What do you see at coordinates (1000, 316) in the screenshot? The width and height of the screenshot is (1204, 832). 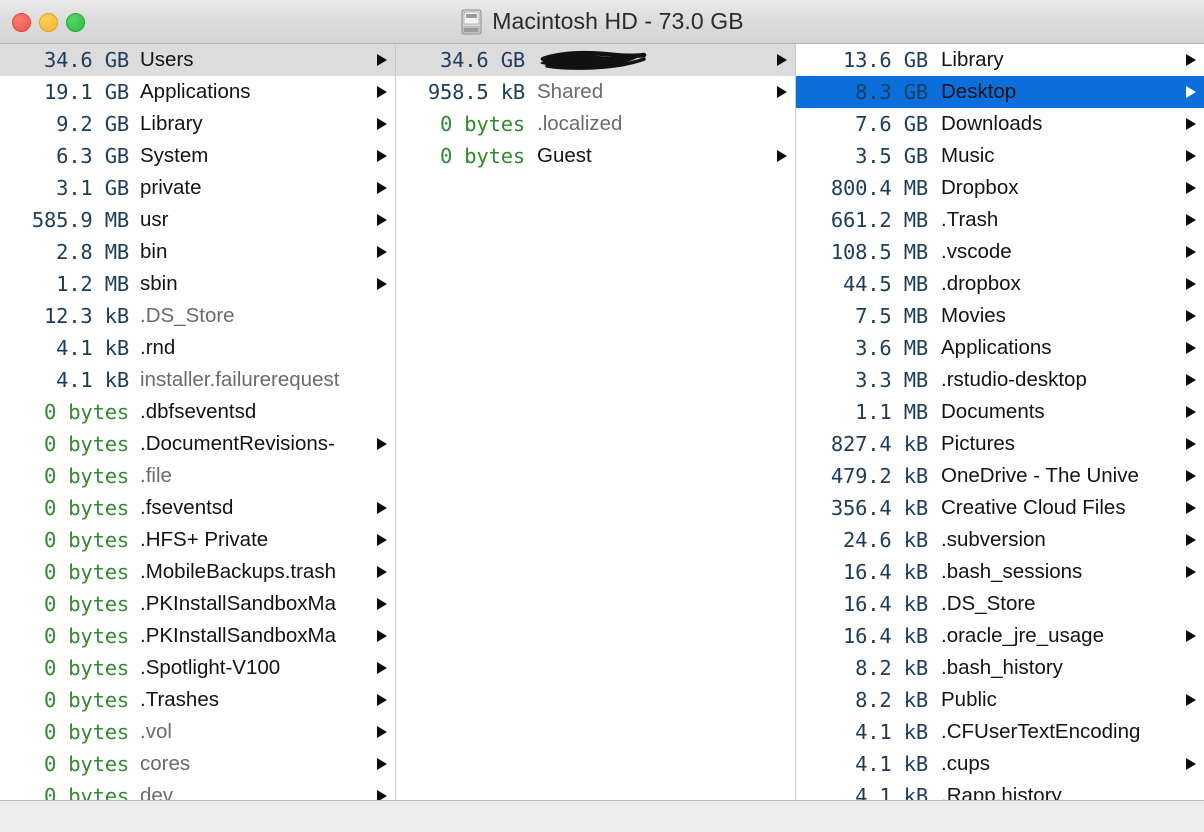 I see `table-row: 7.5 MB Movies` at bounding box center [1000, 316].